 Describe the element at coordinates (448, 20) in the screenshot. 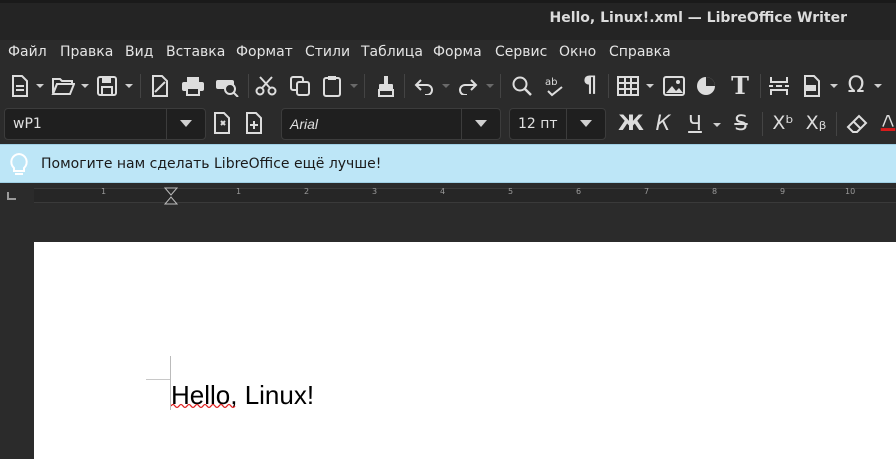

I see `title-bar: Hello, Linux!.xml — LibreOffice Writer` at that location.